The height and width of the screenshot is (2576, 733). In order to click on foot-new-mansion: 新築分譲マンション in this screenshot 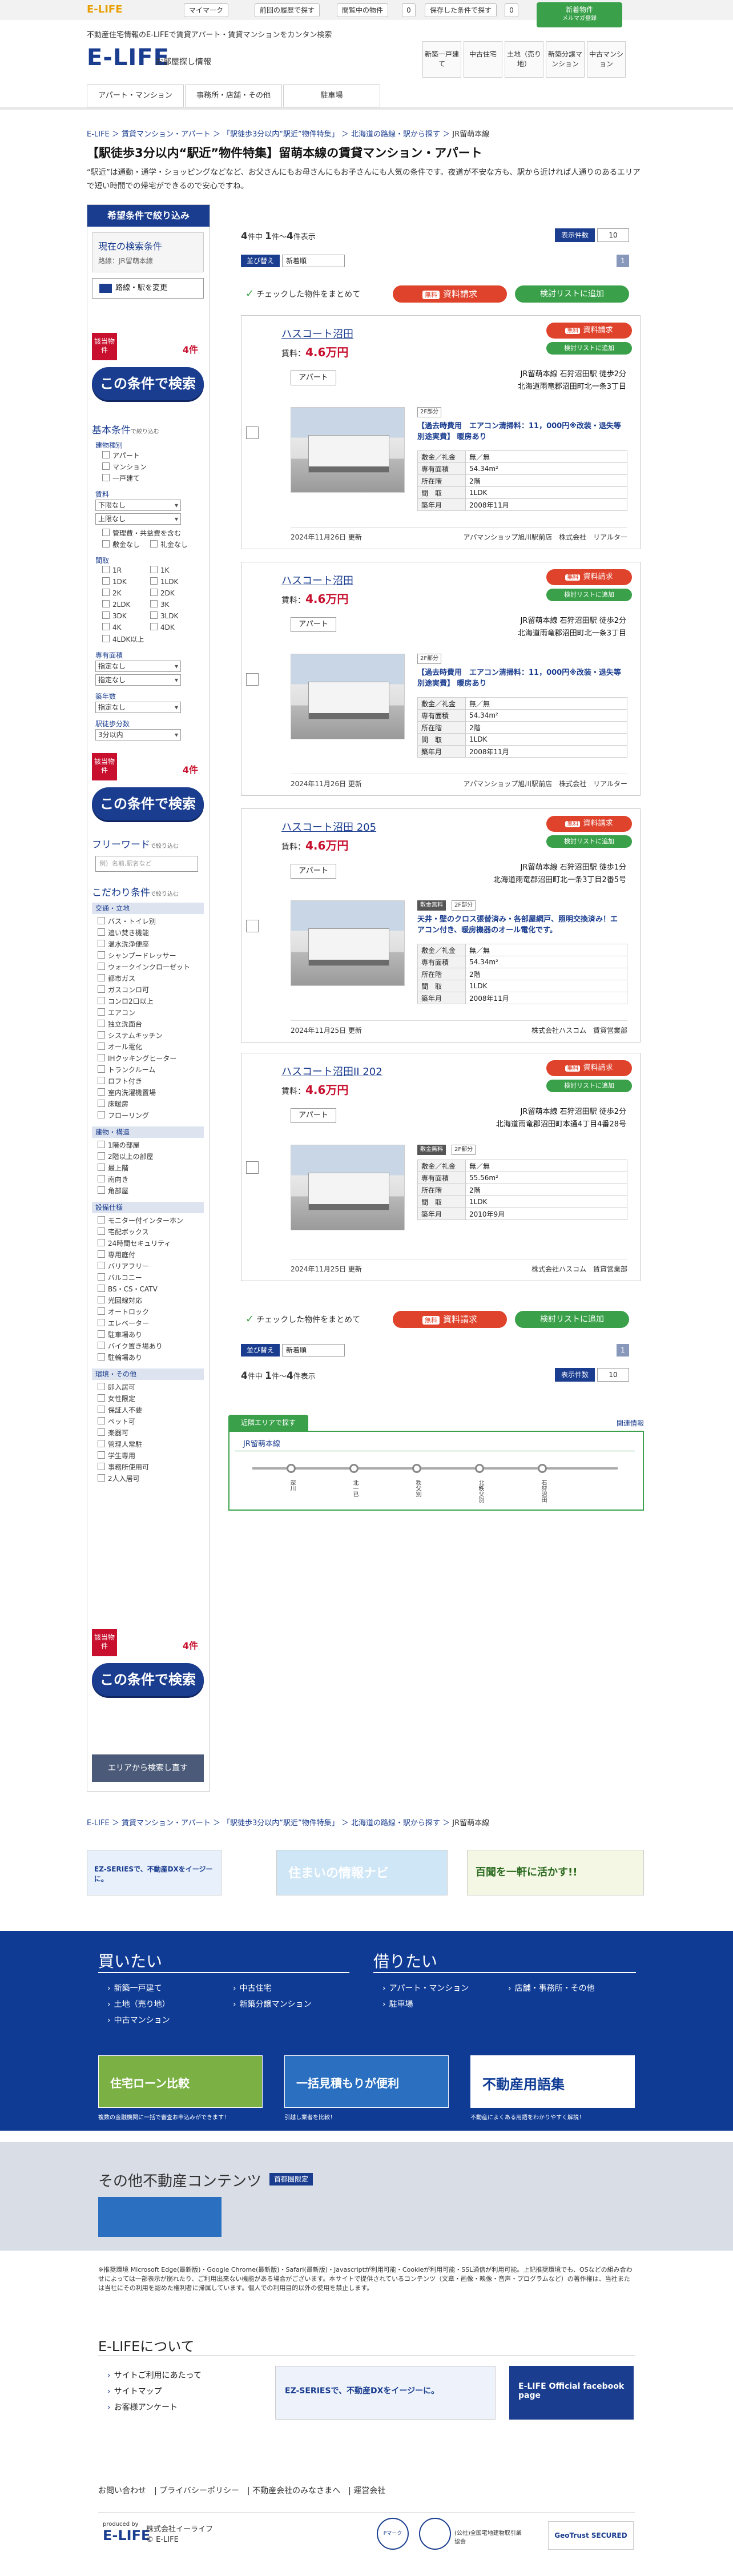, I will do `click(272, 2004)`.